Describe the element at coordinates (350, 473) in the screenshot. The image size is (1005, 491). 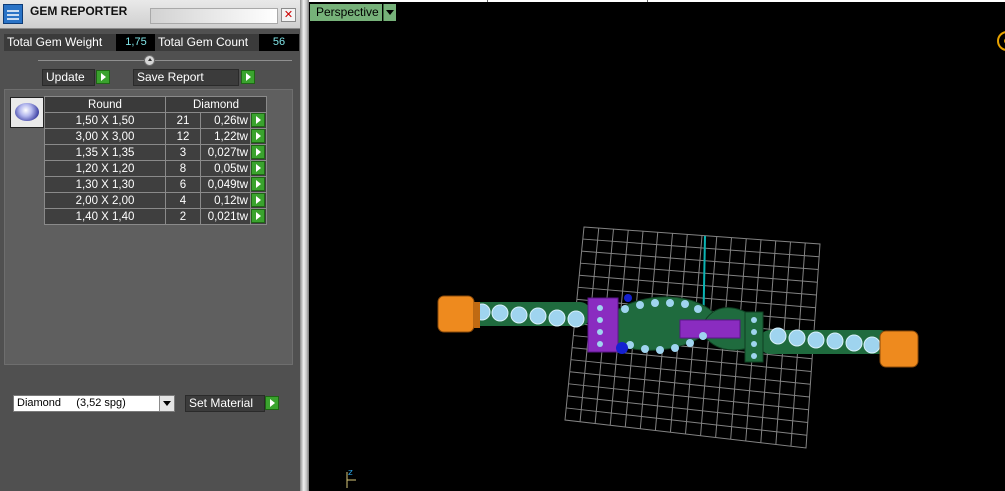
I see `axis-gizmo-label: z` at that location.